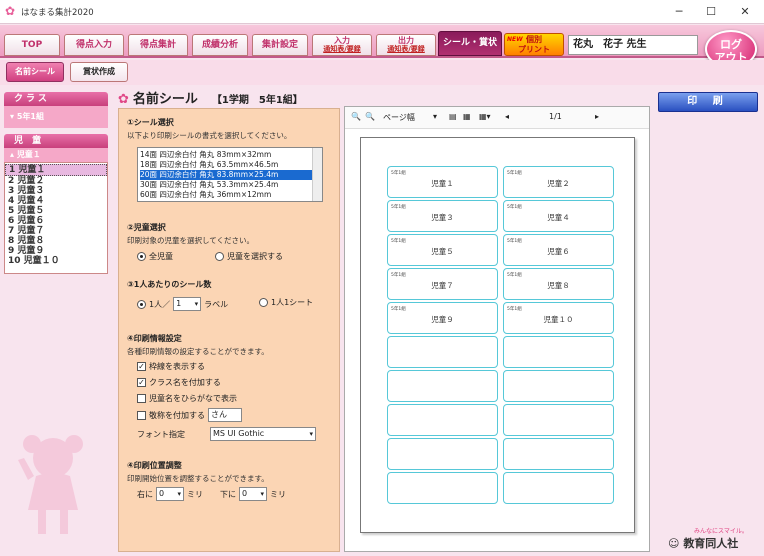 The height and width of the screenshot is (556, 764). I want to click on per-label-unit: ラベル, so click(216, 304).